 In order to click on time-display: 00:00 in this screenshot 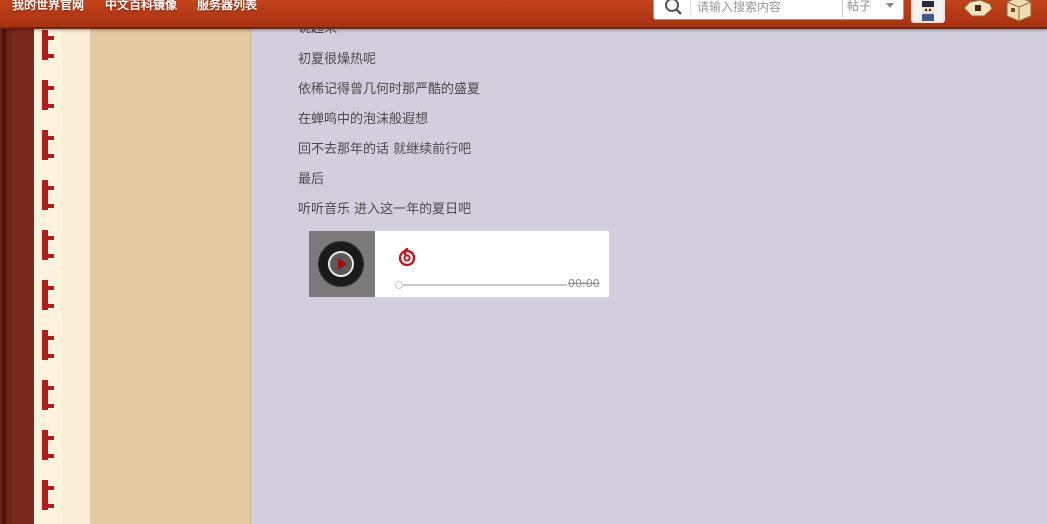, I will do `click(584, 283)`.